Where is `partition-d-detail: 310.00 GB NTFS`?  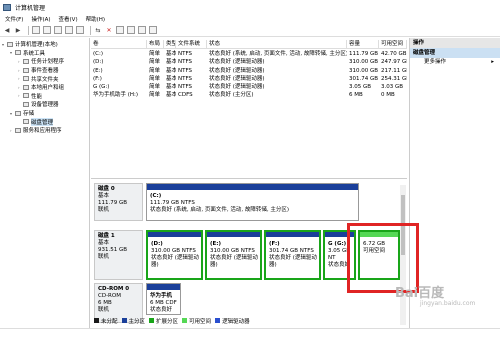 partition-d-detail: 310.00 GB NTFS is located at coordinates (173, 251).